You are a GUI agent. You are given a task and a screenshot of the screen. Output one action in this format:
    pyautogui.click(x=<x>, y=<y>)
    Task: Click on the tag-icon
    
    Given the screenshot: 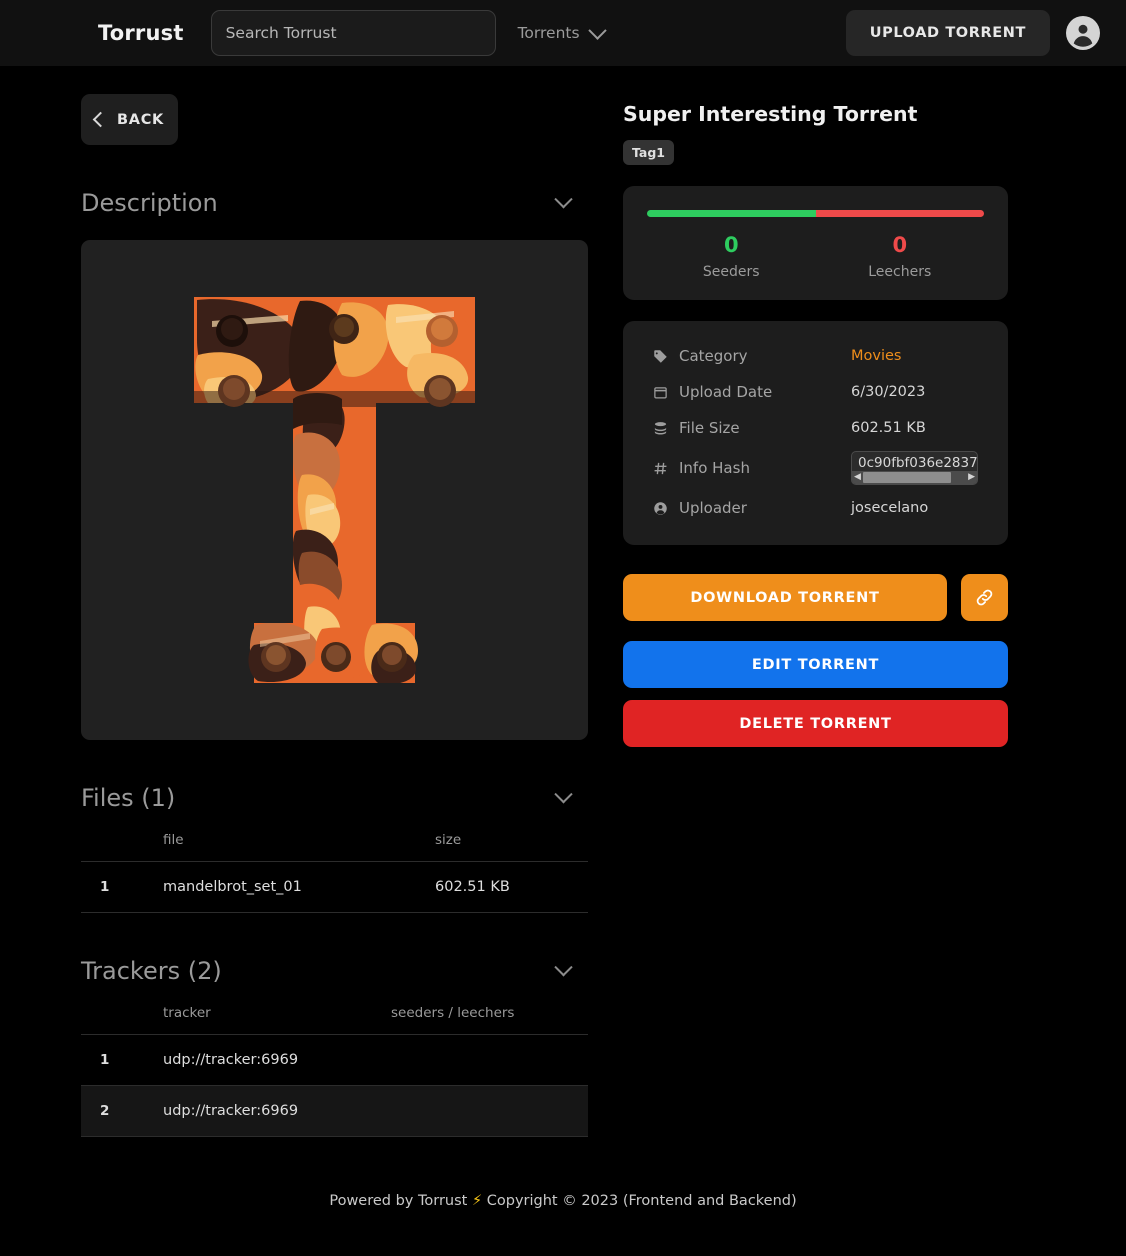 What is the action you would take?
    pyautogui.click(x=666, y=356)
    